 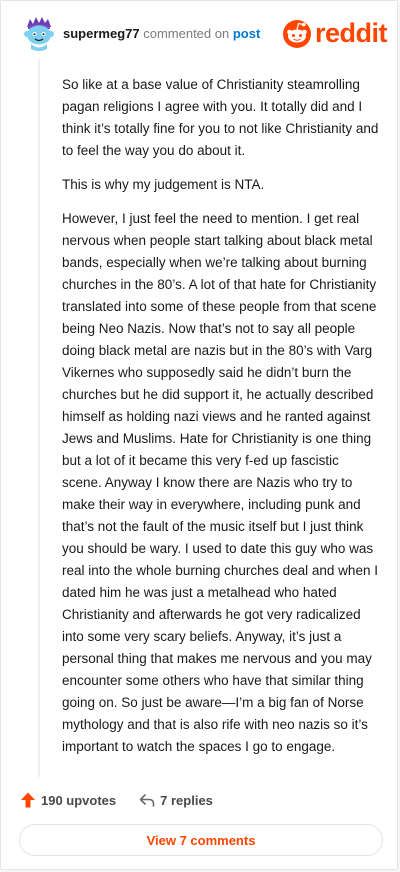 I want to click on comment-header: supermeg77 commented on post reddit, so click(x=203, y=35).